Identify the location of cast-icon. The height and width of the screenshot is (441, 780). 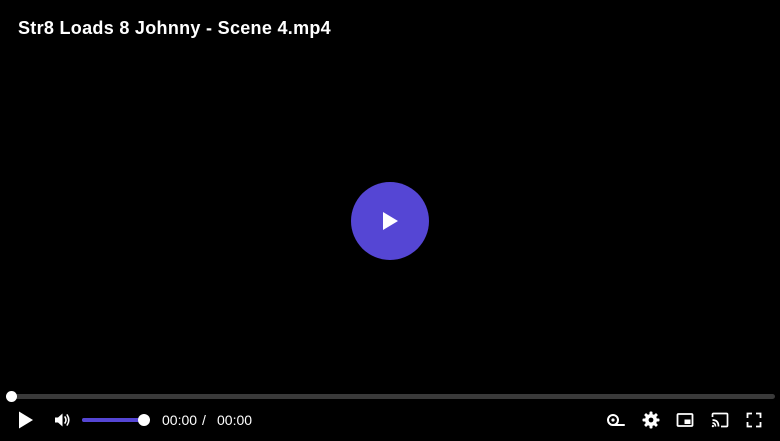
(720, 420).